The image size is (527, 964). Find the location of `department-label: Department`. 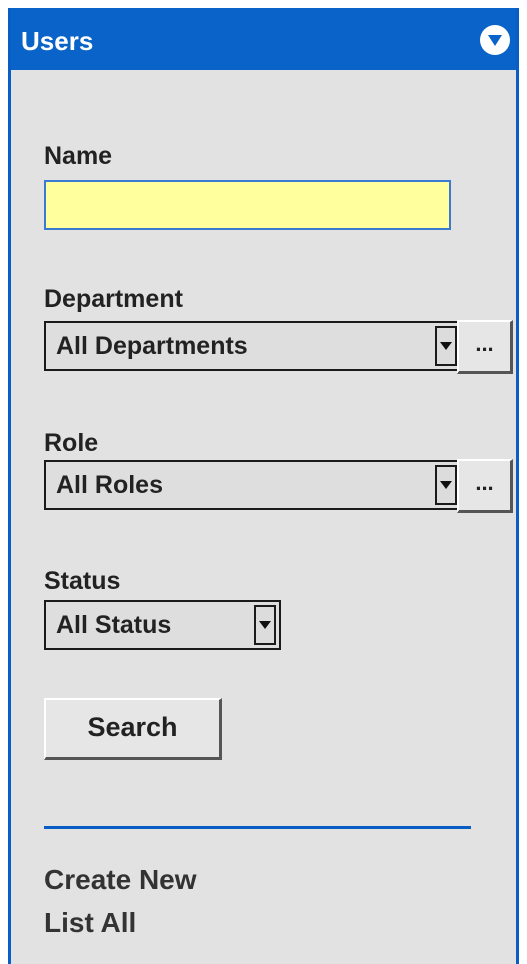

department-label: Department is located at coordinates (113, 299).